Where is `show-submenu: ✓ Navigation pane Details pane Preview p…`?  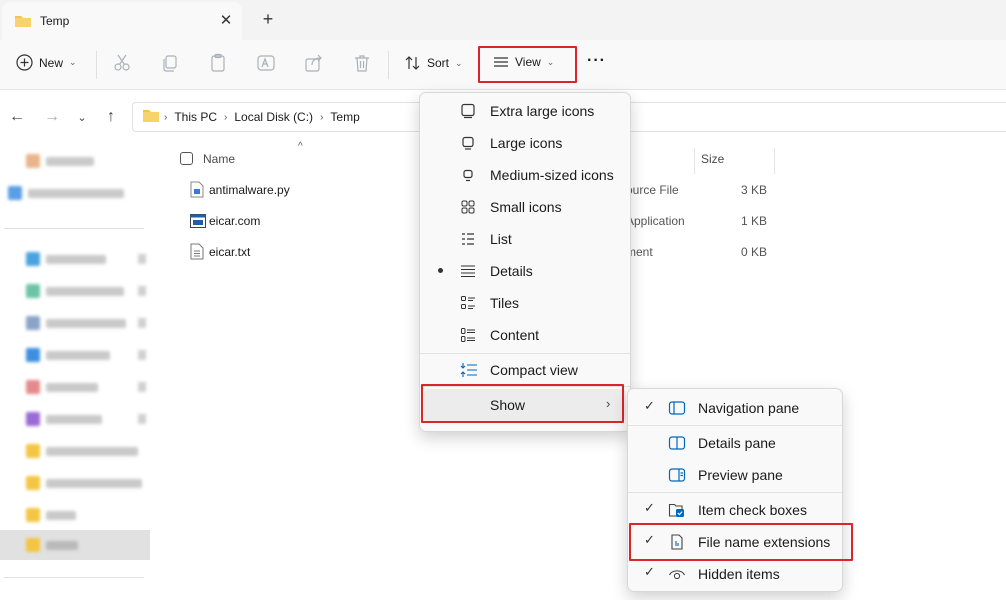 show-submenu: ✓ Navigation pane Details pane Preview p… is located at coordinates (735, 490).